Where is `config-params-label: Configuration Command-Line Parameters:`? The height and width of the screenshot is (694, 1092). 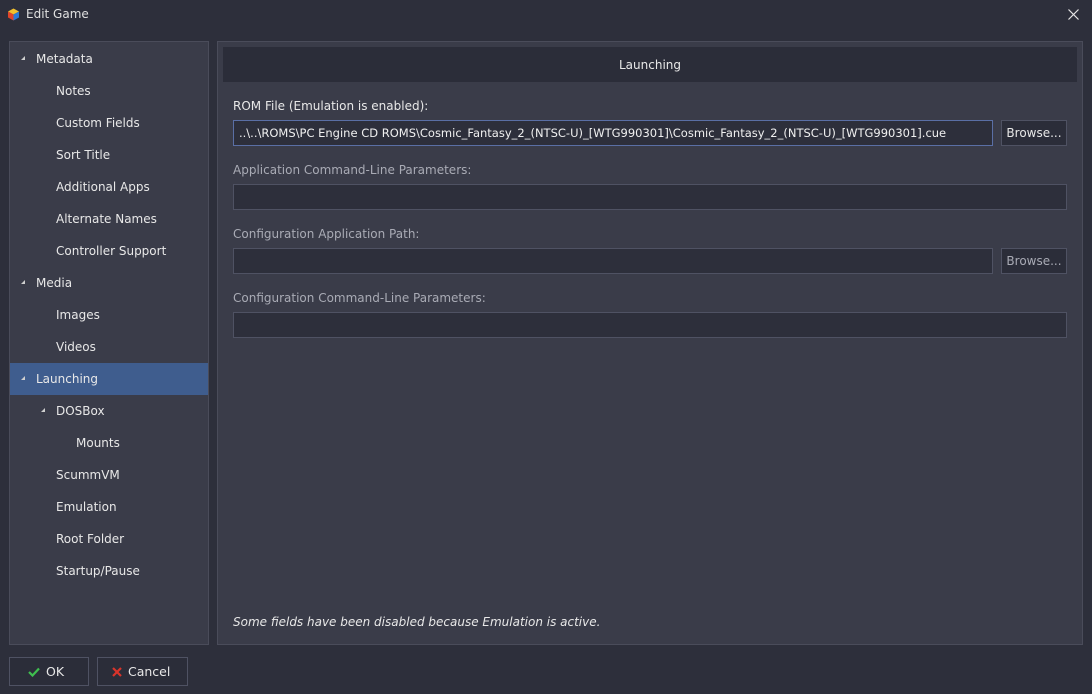
config-params-label: Configuration Command-Line Parameters: is located at coordinates (359, 298).